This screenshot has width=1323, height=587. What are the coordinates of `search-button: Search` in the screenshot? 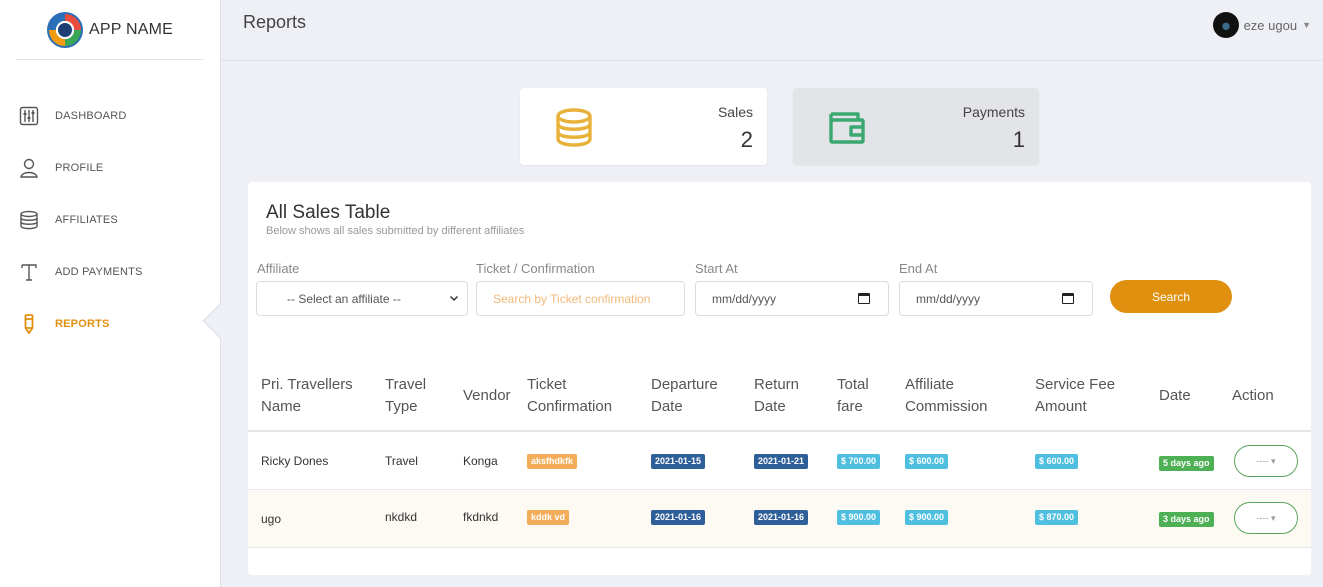 It's located at (1171, 296).